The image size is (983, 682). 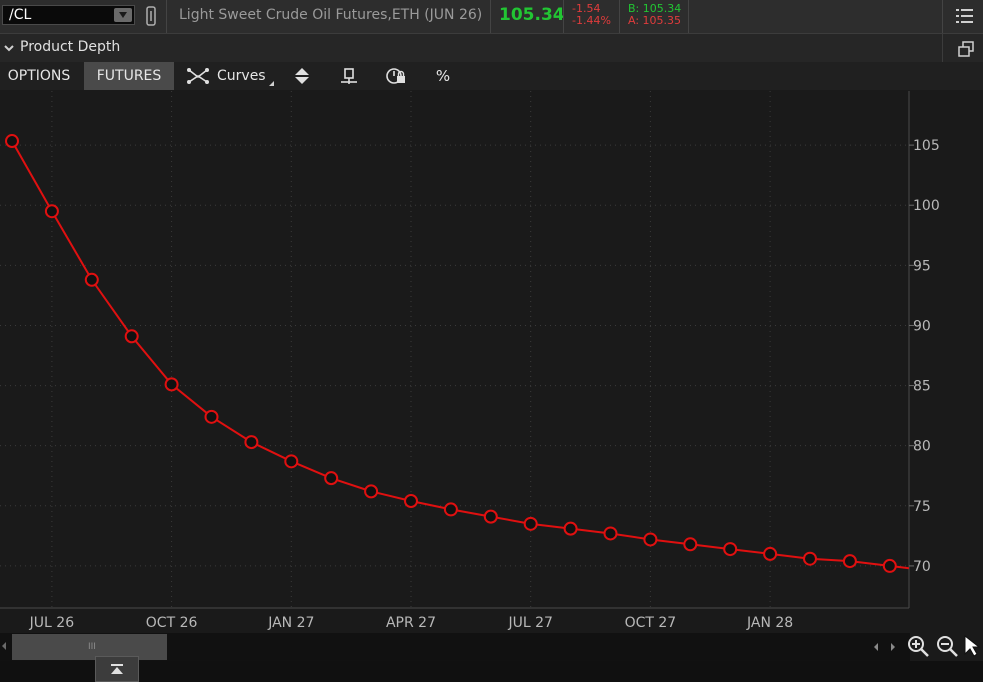 I want to click on symbol-selector: /CL, so click(x=68, y=15).